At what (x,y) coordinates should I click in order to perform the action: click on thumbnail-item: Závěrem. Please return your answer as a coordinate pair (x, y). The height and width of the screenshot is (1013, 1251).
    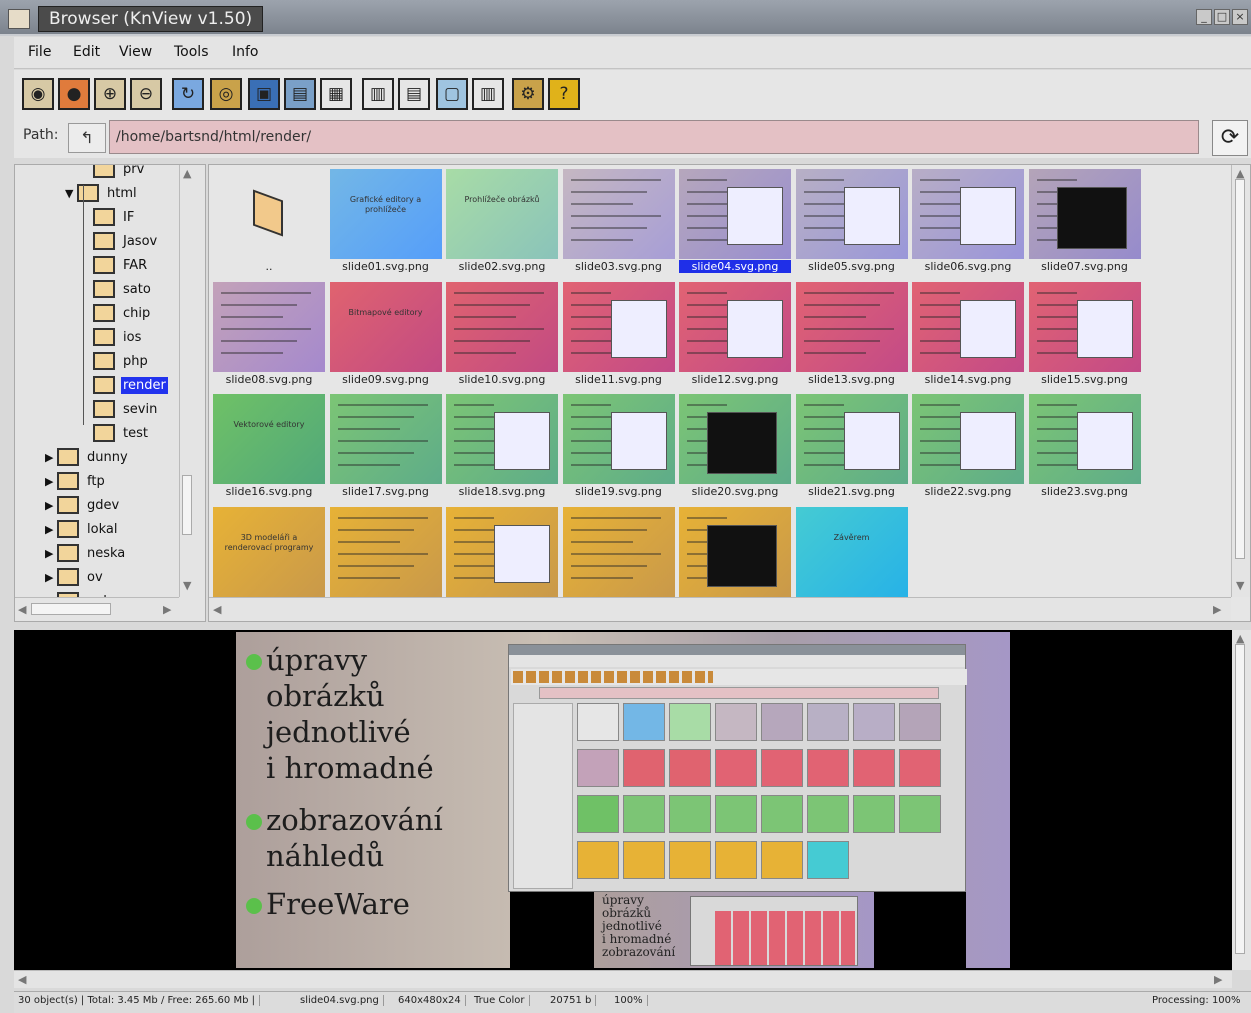
    Looking at the image, I should click on (851, 552).